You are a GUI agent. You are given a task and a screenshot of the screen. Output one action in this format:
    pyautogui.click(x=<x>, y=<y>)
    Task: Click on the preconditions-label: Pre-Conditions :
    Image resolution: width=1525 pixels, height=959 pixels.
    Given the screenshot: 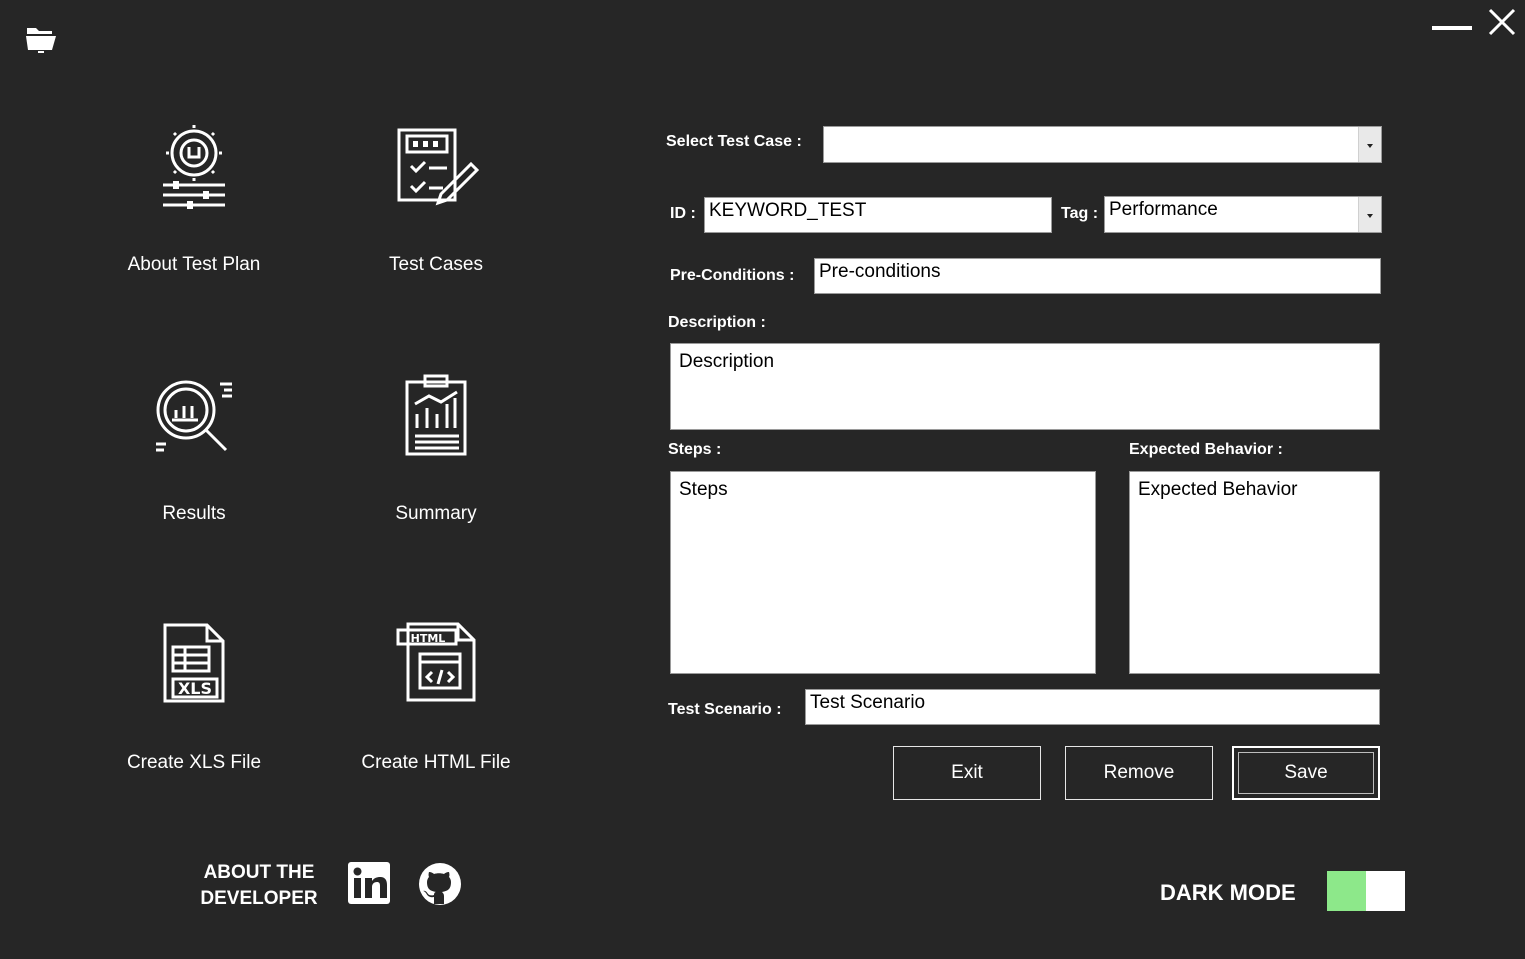 What is the action you would take?
    pyautogui.click(x=732, y=275)
    